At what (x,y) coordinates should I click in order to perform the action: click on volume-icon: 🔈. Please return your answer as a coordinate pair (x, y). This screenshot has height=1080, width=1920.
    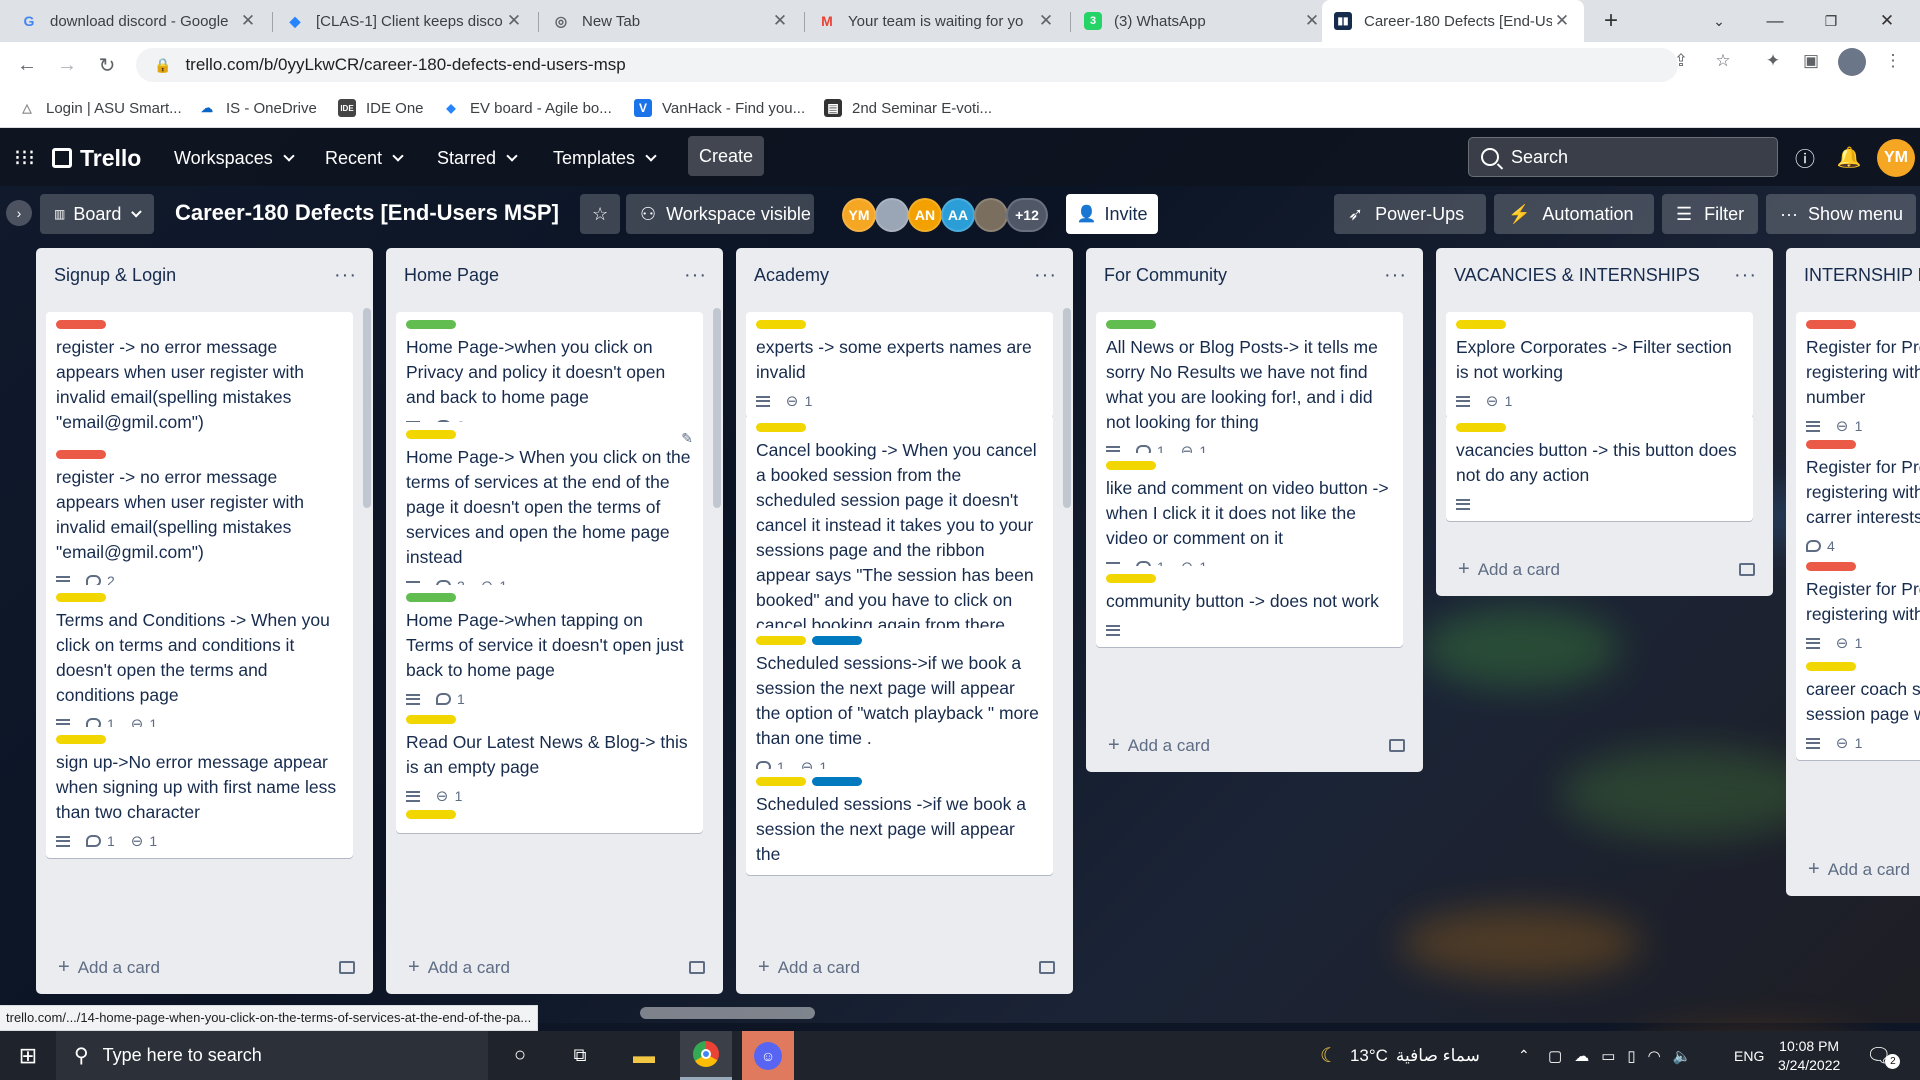
    Looking at the image, I should click on (1682, 1056).